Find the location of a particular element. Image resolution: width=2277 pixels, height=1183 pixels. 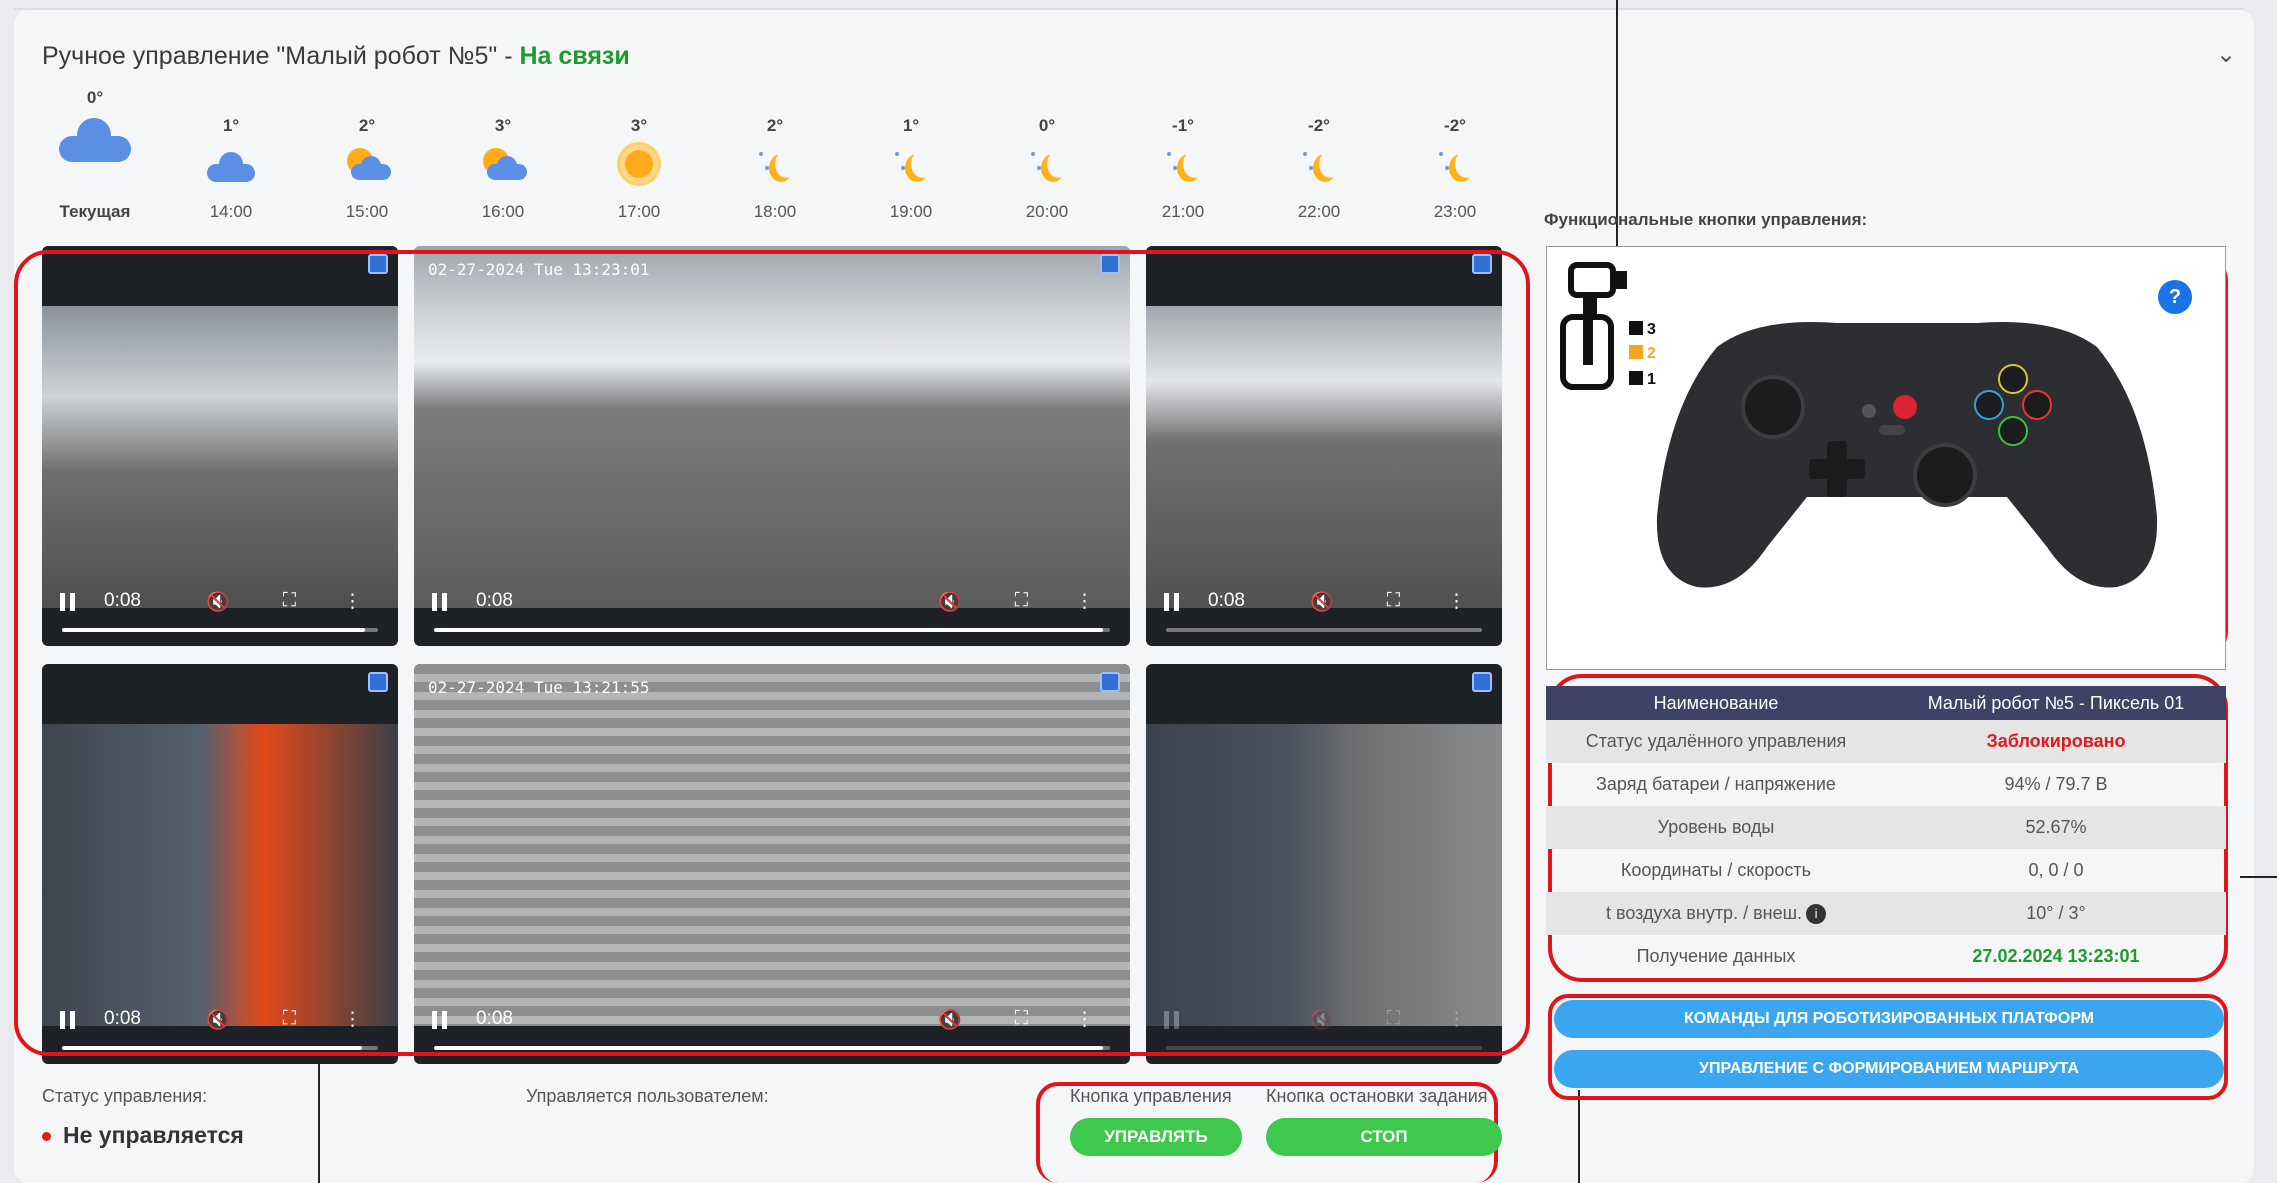

controlled-by-label: Управляется пользователем: is located at coordinates (647, 1096).